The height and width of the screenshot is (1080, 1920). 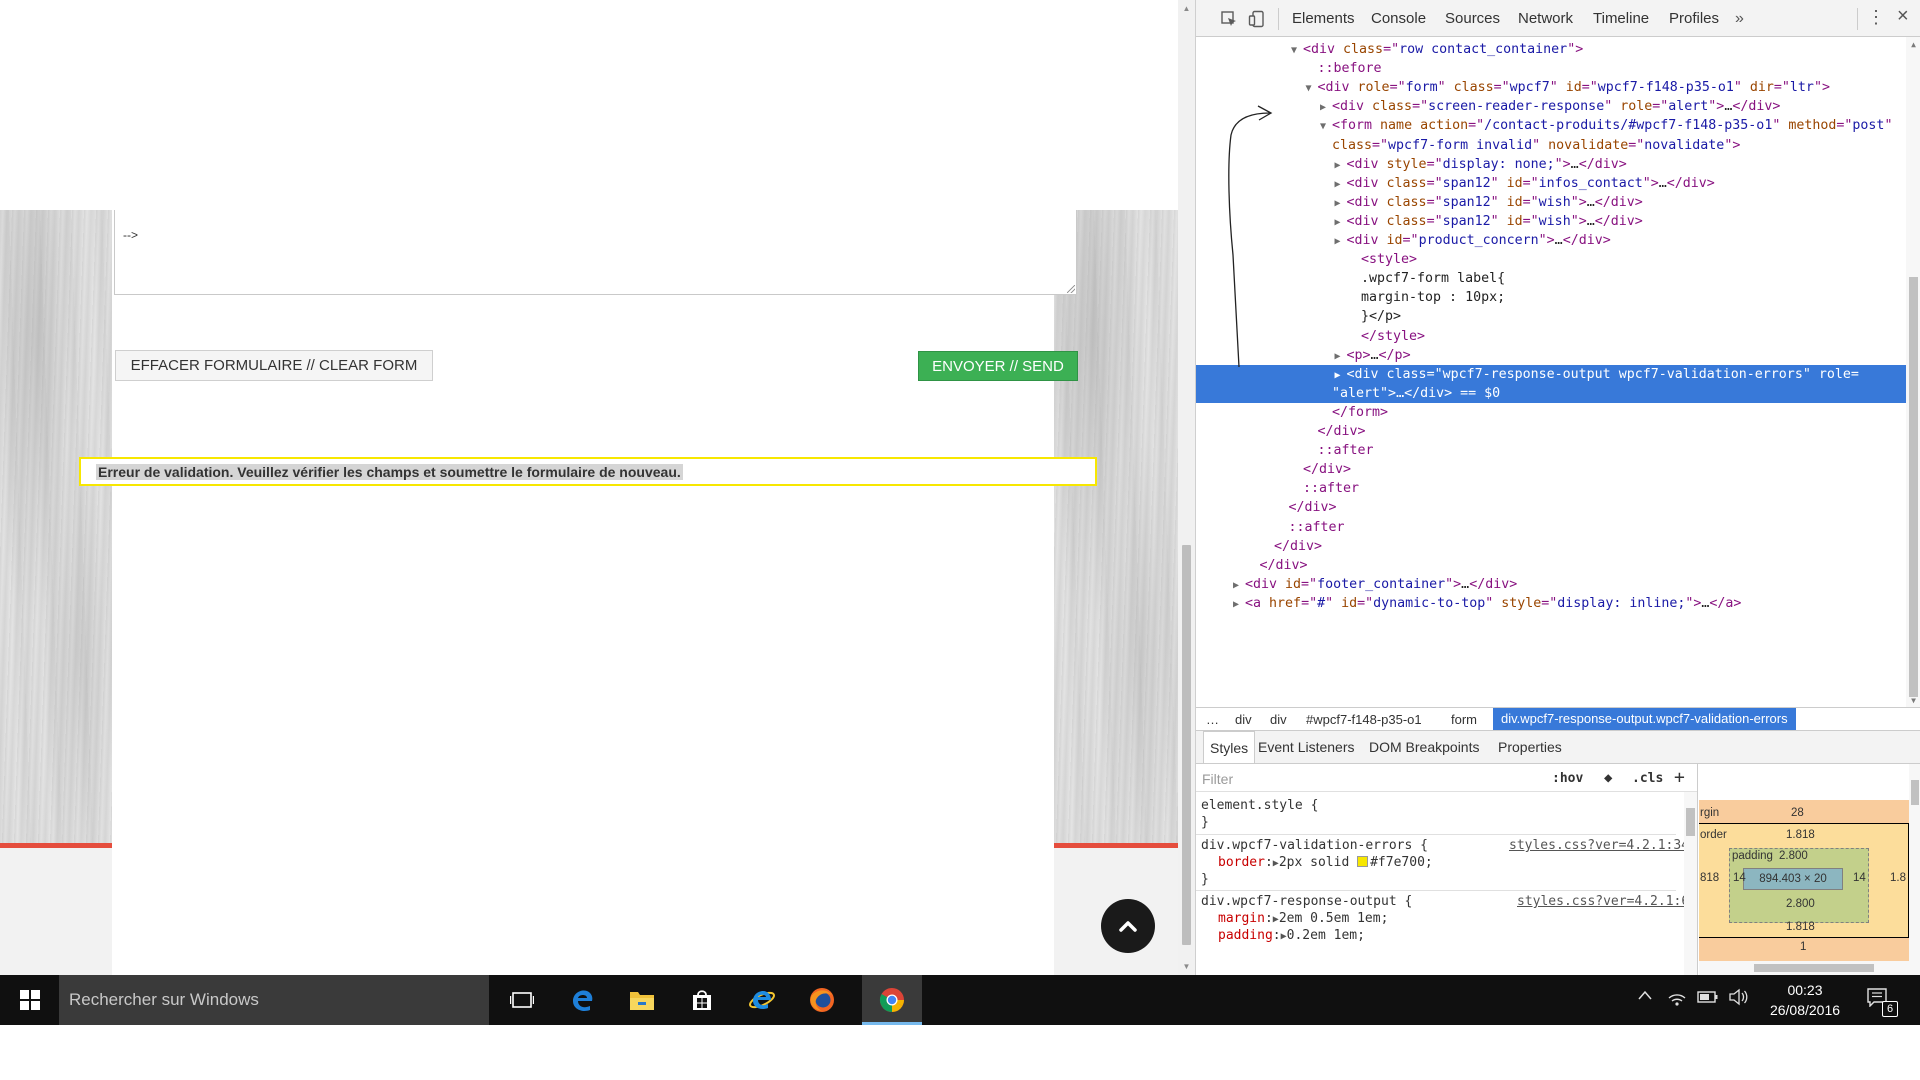 What do you see at coordinates (1551, 259) in the screenshot?
I see `dom-node: <style>` at bounding box center [1551, 259].